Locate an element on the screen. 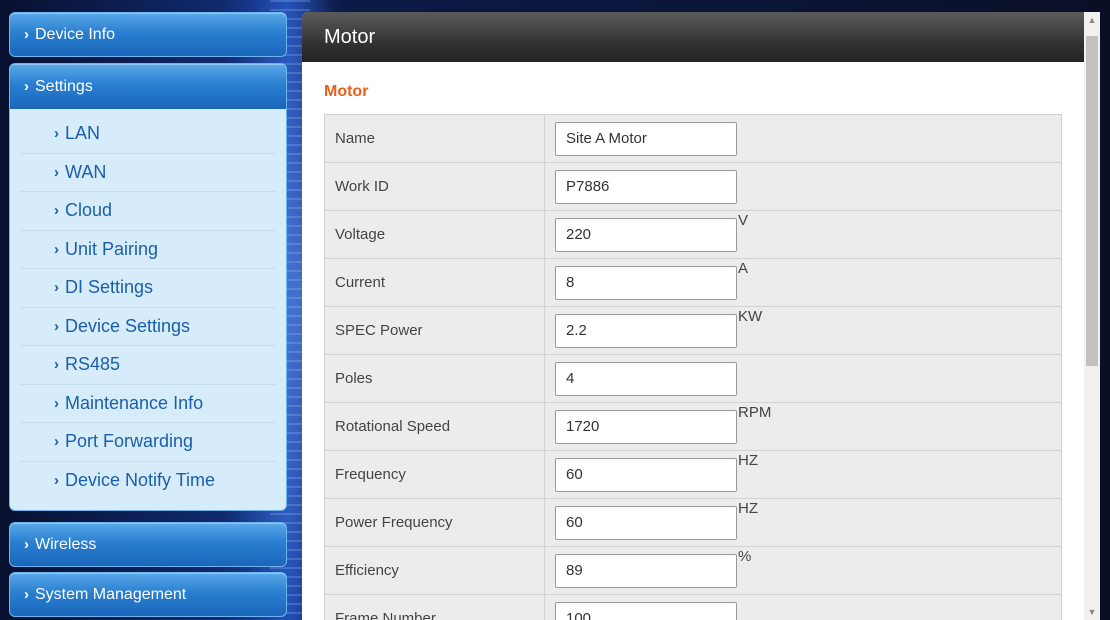 The height and width of the screenshot is (620, 1110). submenu-item-label: LAN is located at coordinates (83, 133).